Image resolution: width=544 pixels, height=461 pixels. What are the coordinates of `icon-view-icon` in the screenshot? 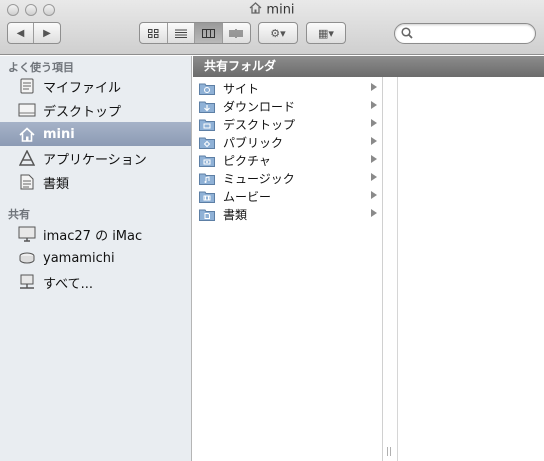 It's located at (153, 33).